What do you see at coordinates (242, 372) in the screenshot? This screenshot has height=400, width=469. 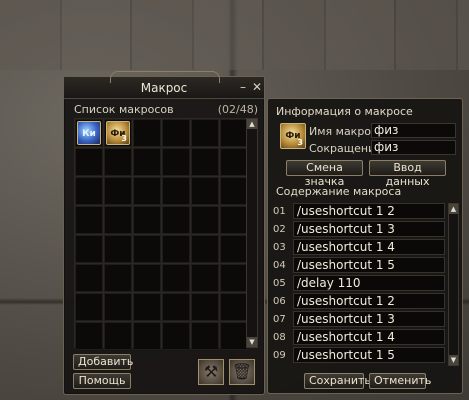 I see `trash-icon: 🗑` at bounding box center [242, 372].